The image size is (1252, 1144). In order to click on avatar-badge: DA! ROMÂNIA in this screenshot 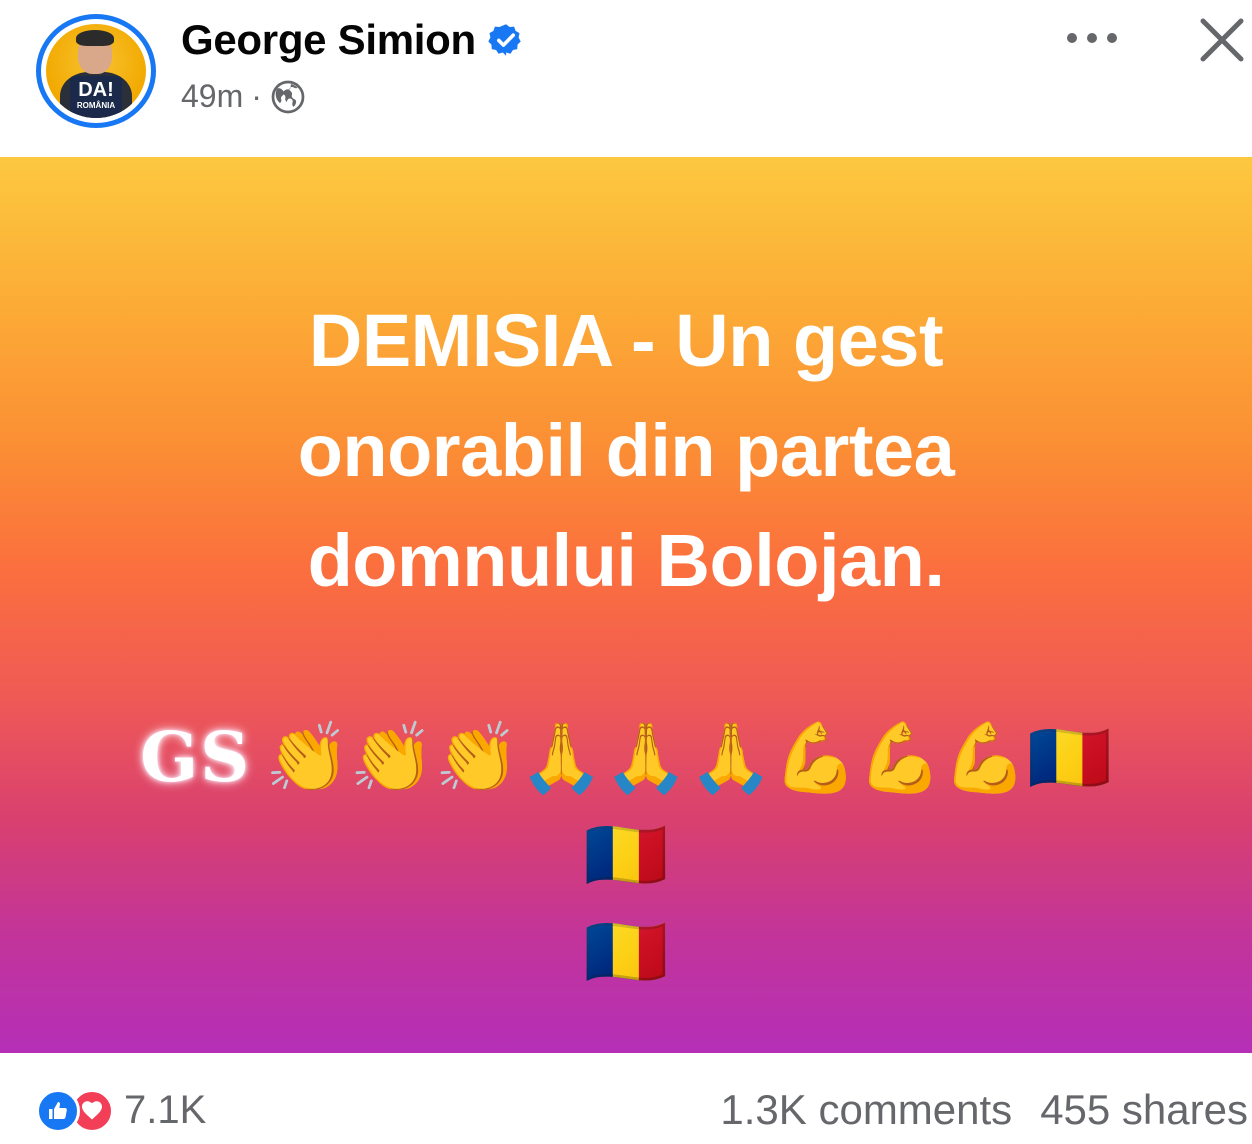, I will do `click(96, 97)`.